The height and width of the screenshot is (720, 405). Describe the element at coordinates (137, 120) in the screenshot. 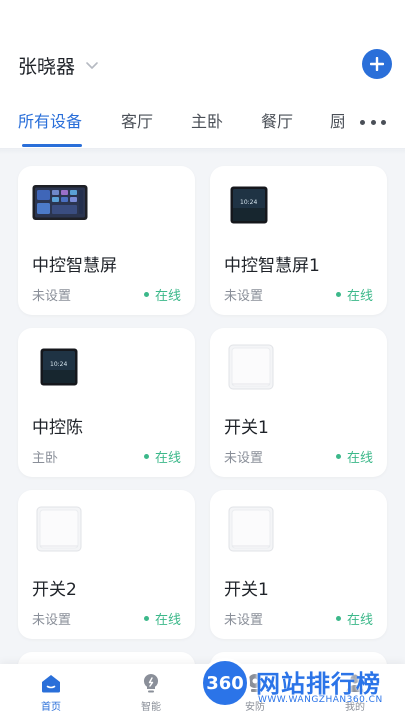

I see `tab-living-room: 客厅` at that location.